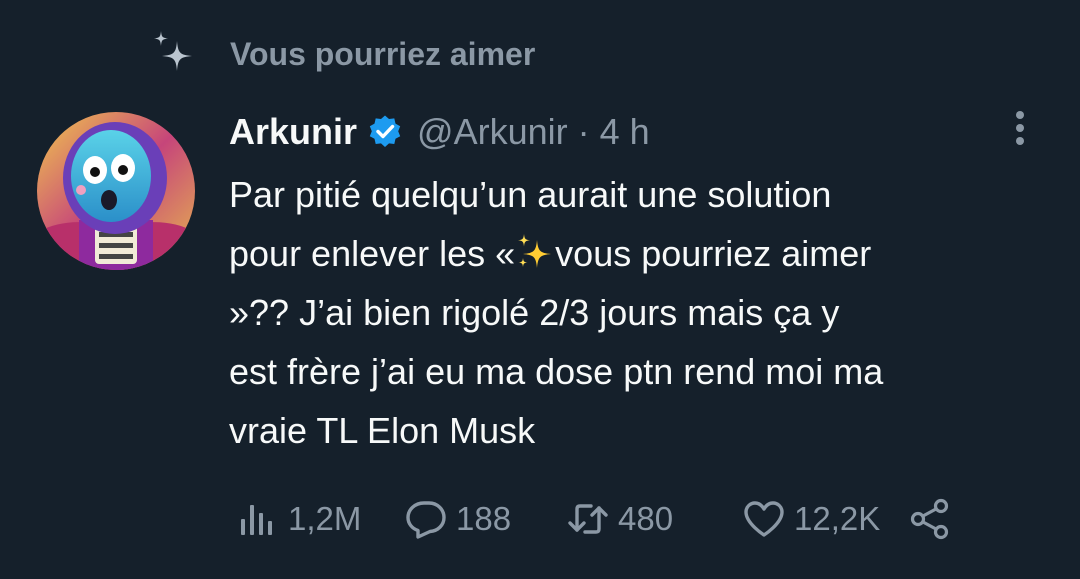 The image size is (1080, 579). I want to click on context-label: Vous pourriez aimer, so click(383, 53).